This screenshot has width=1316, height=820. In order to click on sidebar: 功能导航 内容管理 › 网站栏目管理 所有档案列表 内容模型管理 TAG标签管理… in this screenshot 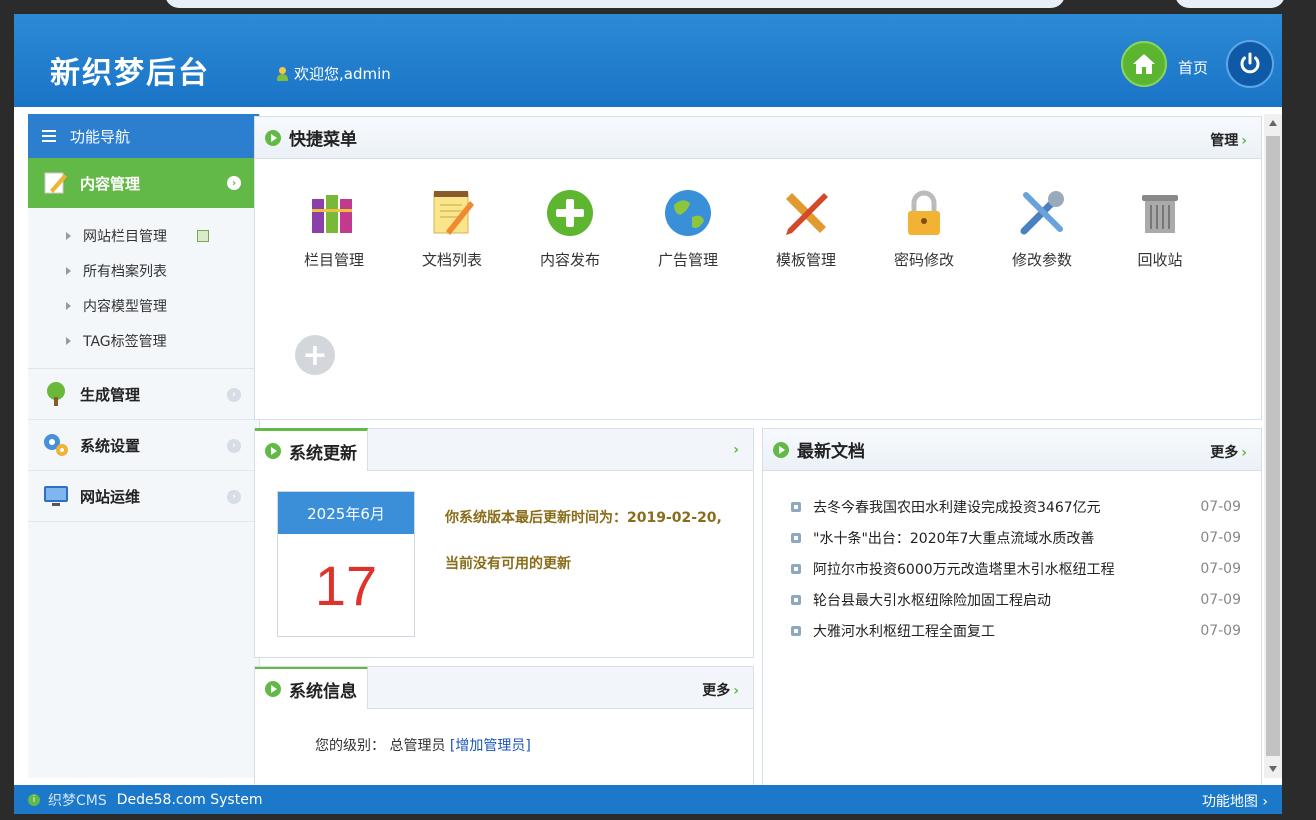, I will do `click(144, 446)`.